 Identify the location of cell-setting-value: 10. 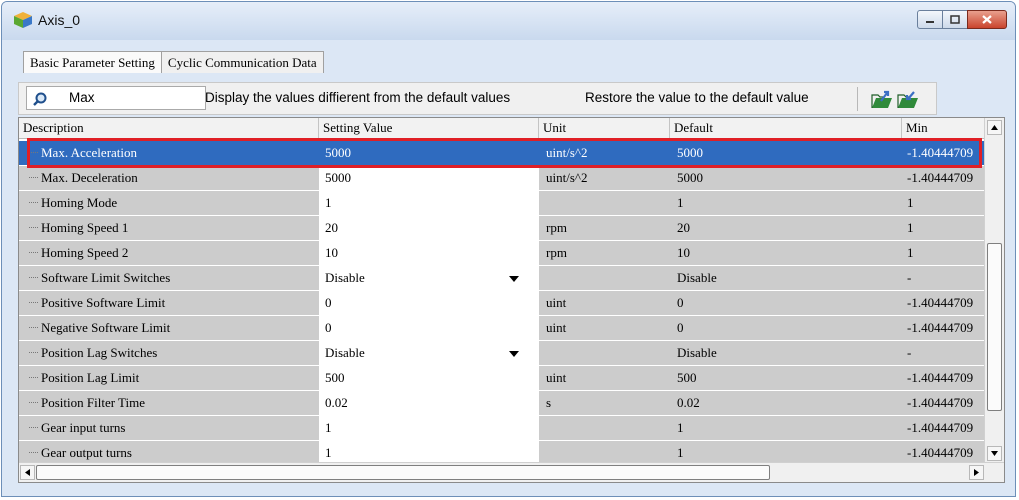
(429, 253).